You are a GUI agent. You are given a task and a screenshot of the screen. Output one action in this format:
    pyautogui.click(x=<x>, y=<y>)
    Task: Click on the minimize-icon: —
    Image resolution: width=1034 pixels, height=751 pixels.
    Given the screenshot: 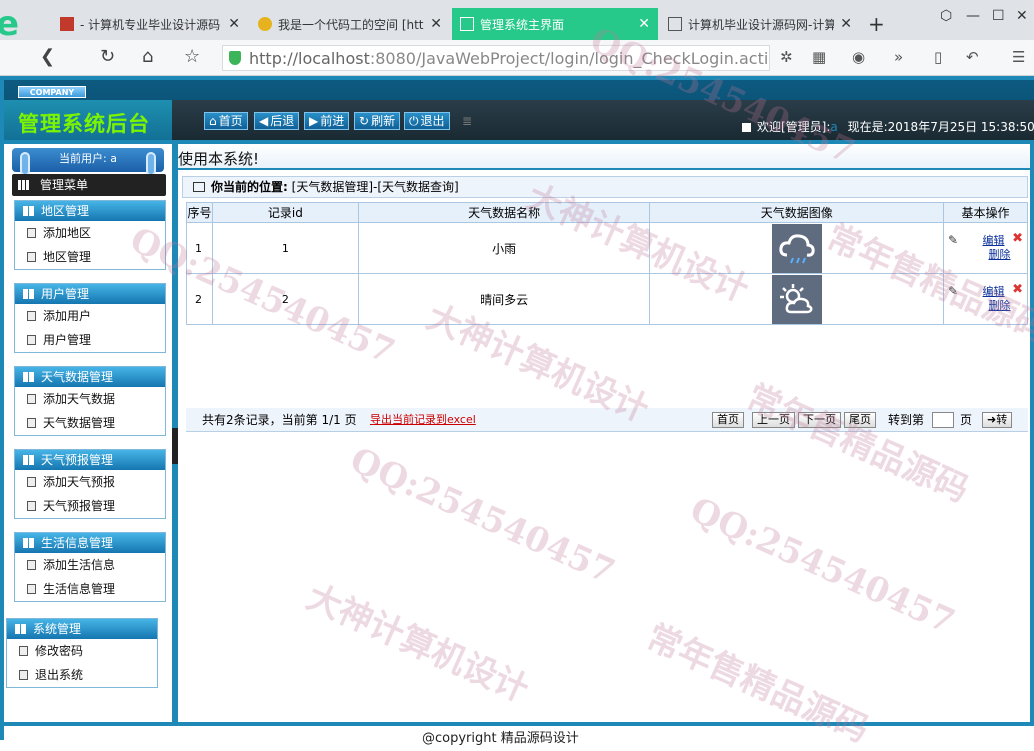 What is the action you would take?
    pyautogui.click(x=973, y=16)
    